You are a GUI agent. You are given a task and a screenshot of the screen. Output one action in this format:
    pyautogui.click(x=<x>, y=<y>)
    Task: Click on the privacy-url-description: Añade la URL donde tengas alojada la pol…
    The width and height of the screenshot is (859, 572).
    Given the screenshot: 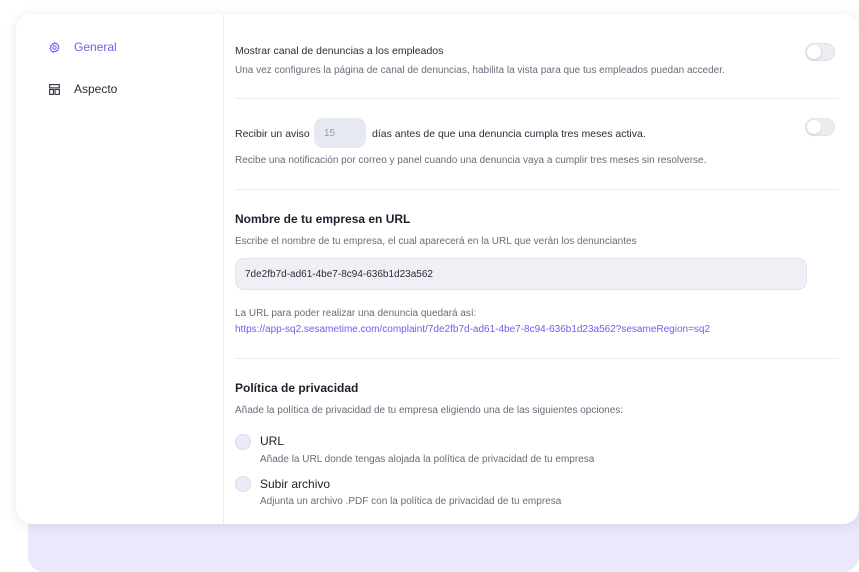 What is the action you would take?
    pyautogui.click(x=427, y=459)
    